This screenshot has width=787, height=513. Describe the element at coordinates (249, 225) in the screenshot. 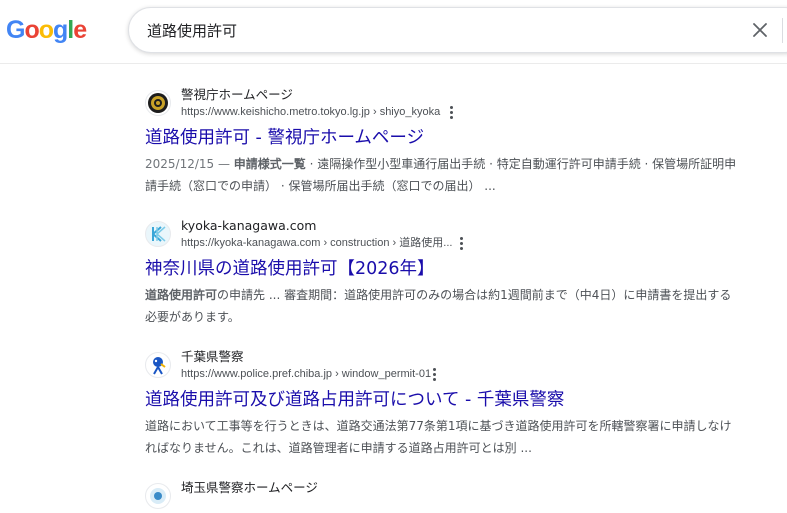

I see `result-site-name: kyoka-kanagawa.com` at that location.